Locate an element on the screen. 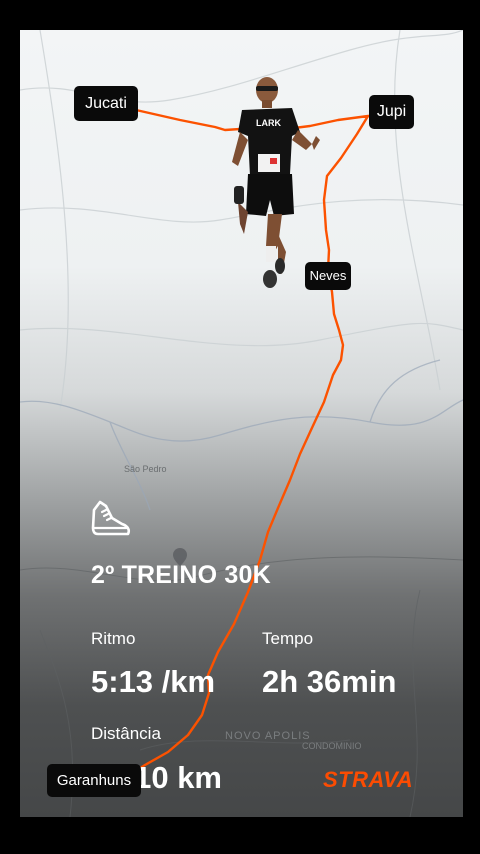 The width and height of the screenshot is (480, 854). strava-logo: STRAVA is located at coordinates (368, 779).